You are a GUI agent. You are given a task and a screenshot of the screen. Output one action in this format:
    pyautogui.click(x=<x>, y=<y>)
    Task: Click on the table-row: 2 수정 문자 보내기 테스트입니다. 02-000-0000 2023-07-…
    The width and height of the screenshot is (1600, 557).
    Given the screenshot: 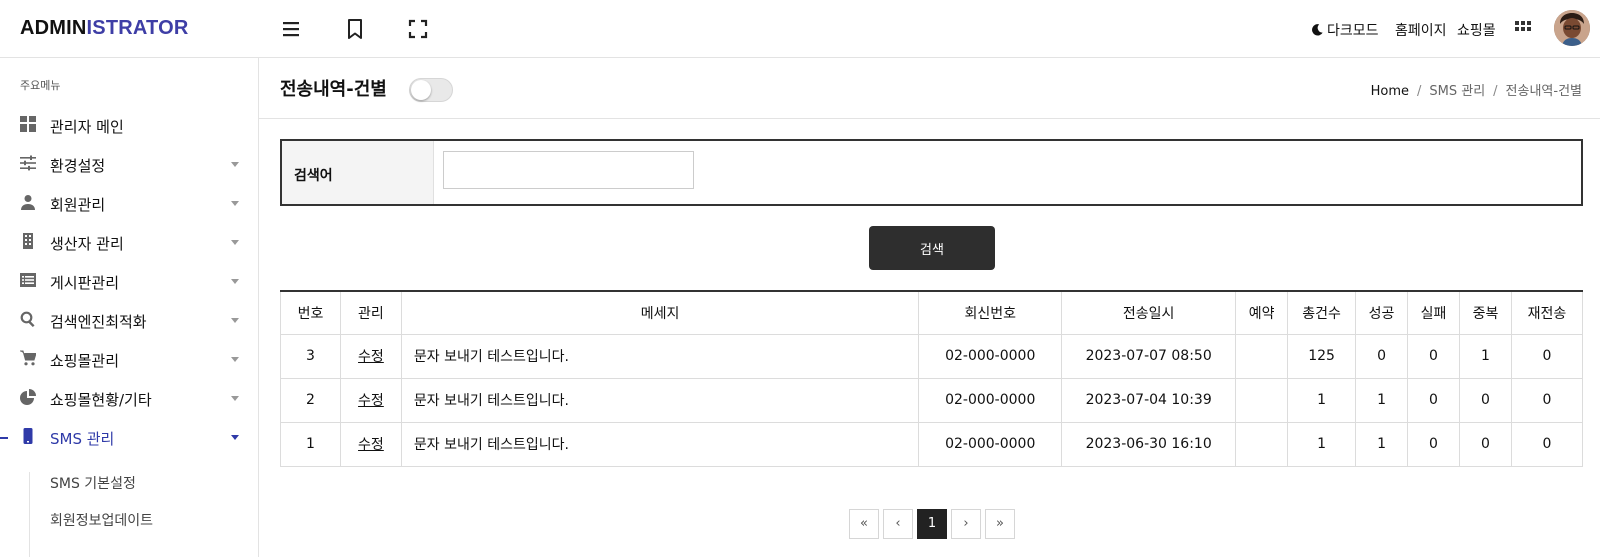 What is the action you would take?
    pyautogui.click(x=932, y=400)
    